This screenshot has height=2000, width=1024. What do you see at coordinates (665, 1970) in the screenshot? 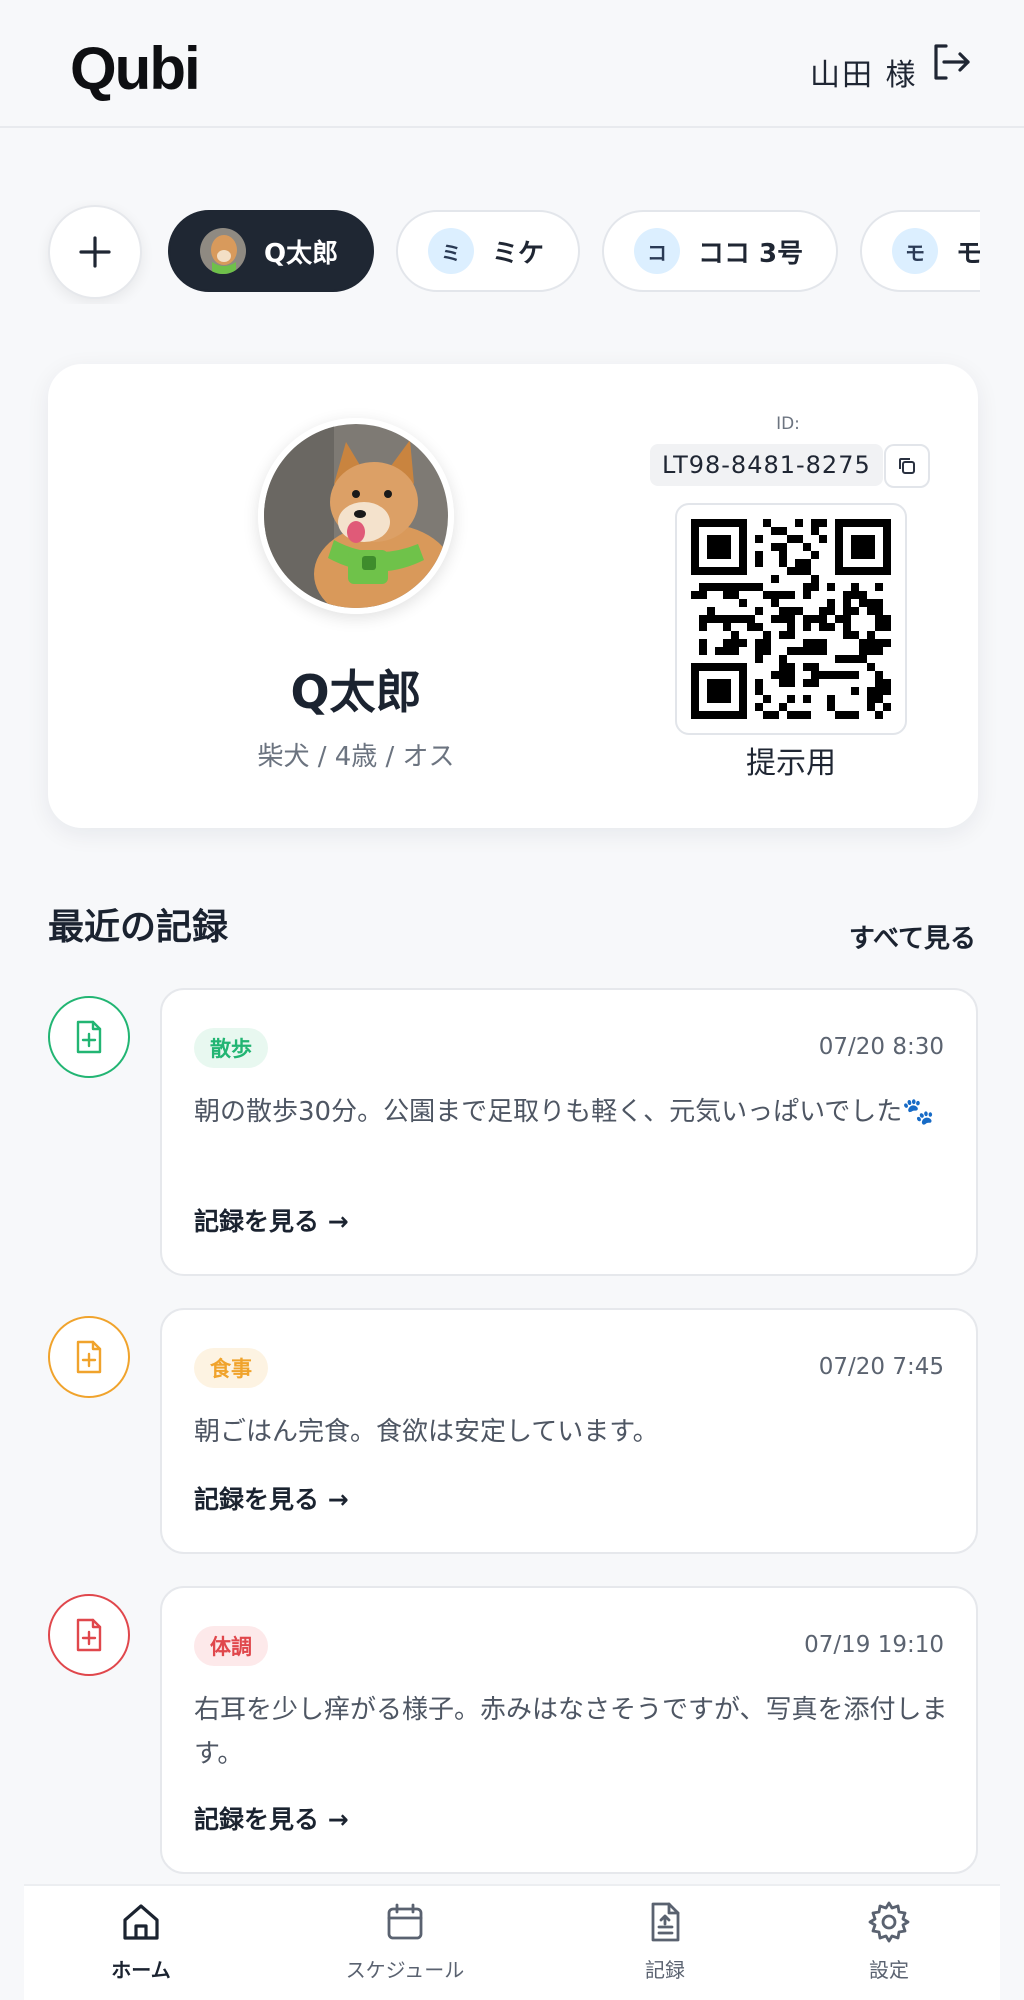
I see `nav-label: 記録` at bounding box center [665, 1970].